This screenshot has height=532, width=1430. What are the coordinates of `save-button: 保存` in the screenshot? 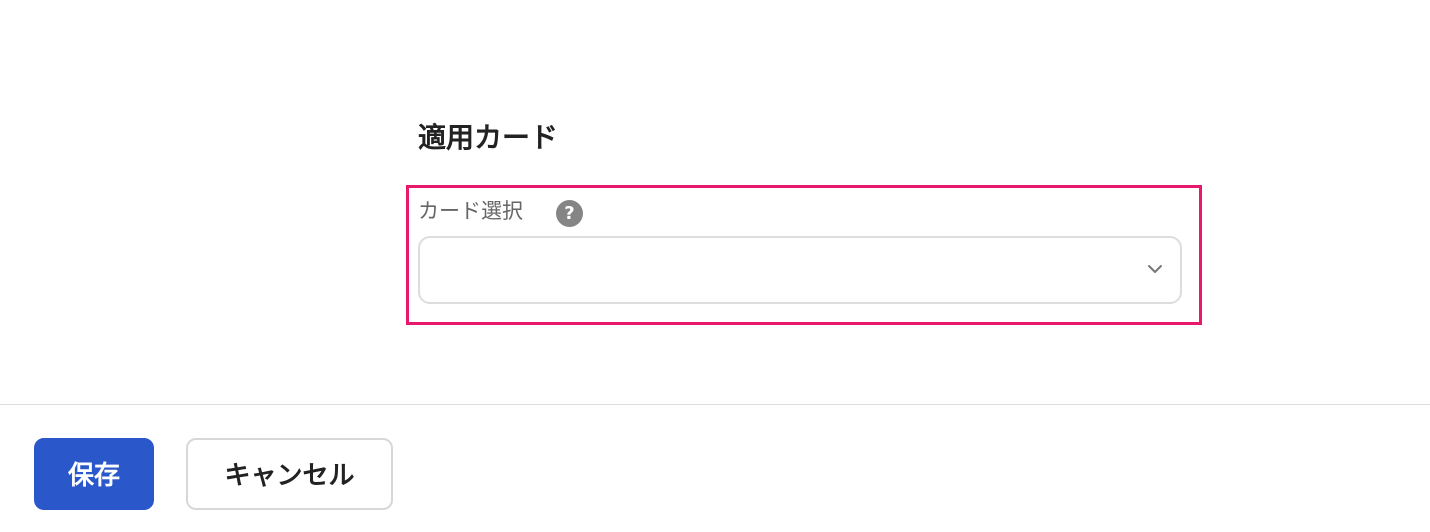 It's located at (94, 474).